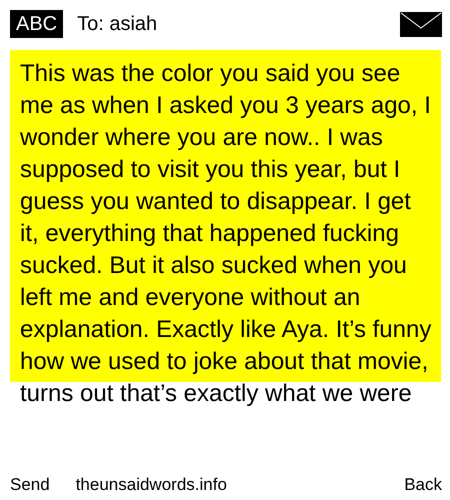 The image size is (450, 500). I want to click on send-softkey: Send, so click(30, 485).